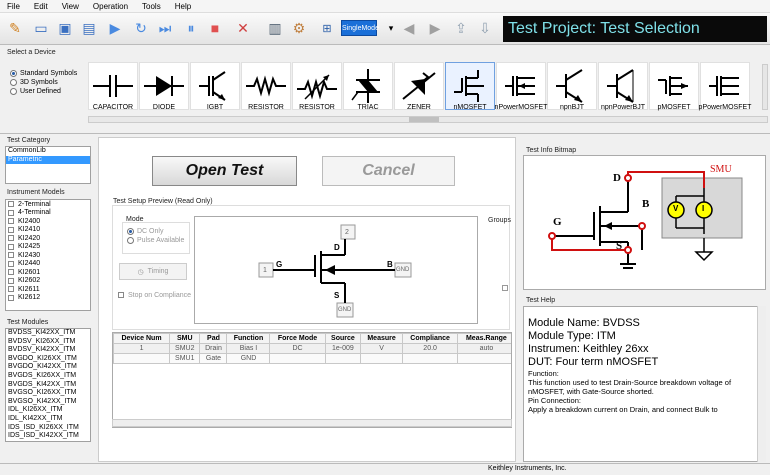 Image resolution: width=770 pixels, height=475 pixels. What do you see at coordinates (360, 28) in the screenshot?
I see `single-mode-button: SingleMode` at bounding box center [360, 28].